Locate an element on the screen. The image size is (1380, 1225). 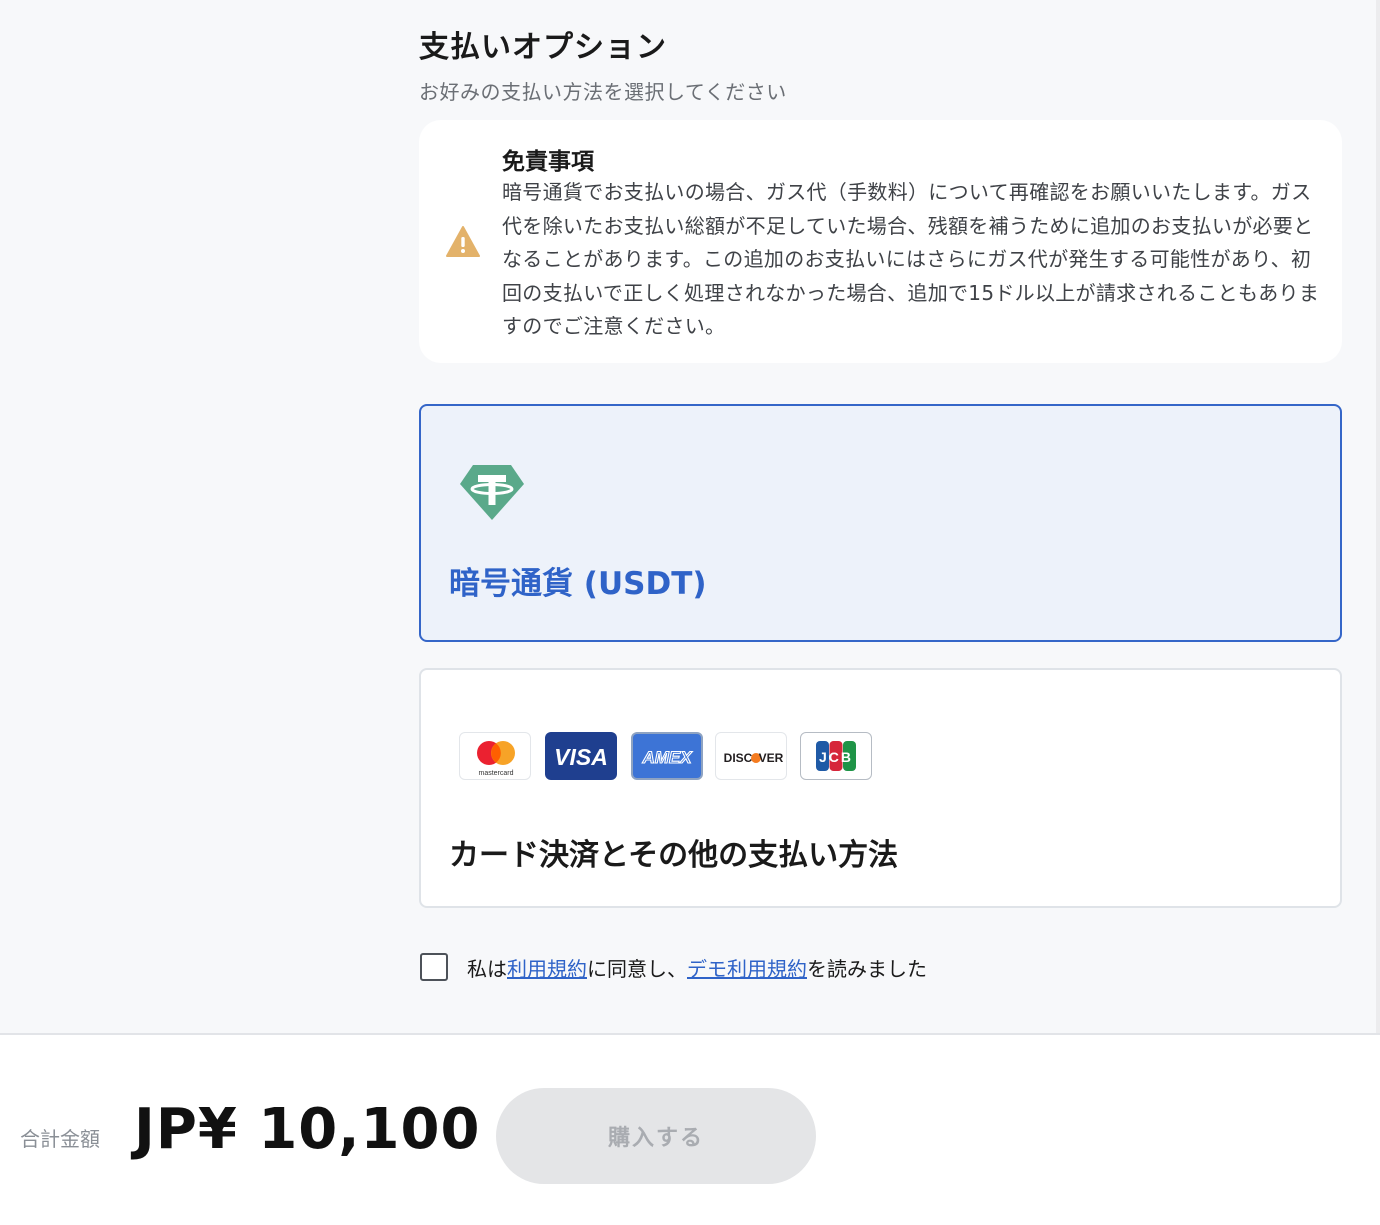
svg-text: mastercard is located at coordinates (495, 773).